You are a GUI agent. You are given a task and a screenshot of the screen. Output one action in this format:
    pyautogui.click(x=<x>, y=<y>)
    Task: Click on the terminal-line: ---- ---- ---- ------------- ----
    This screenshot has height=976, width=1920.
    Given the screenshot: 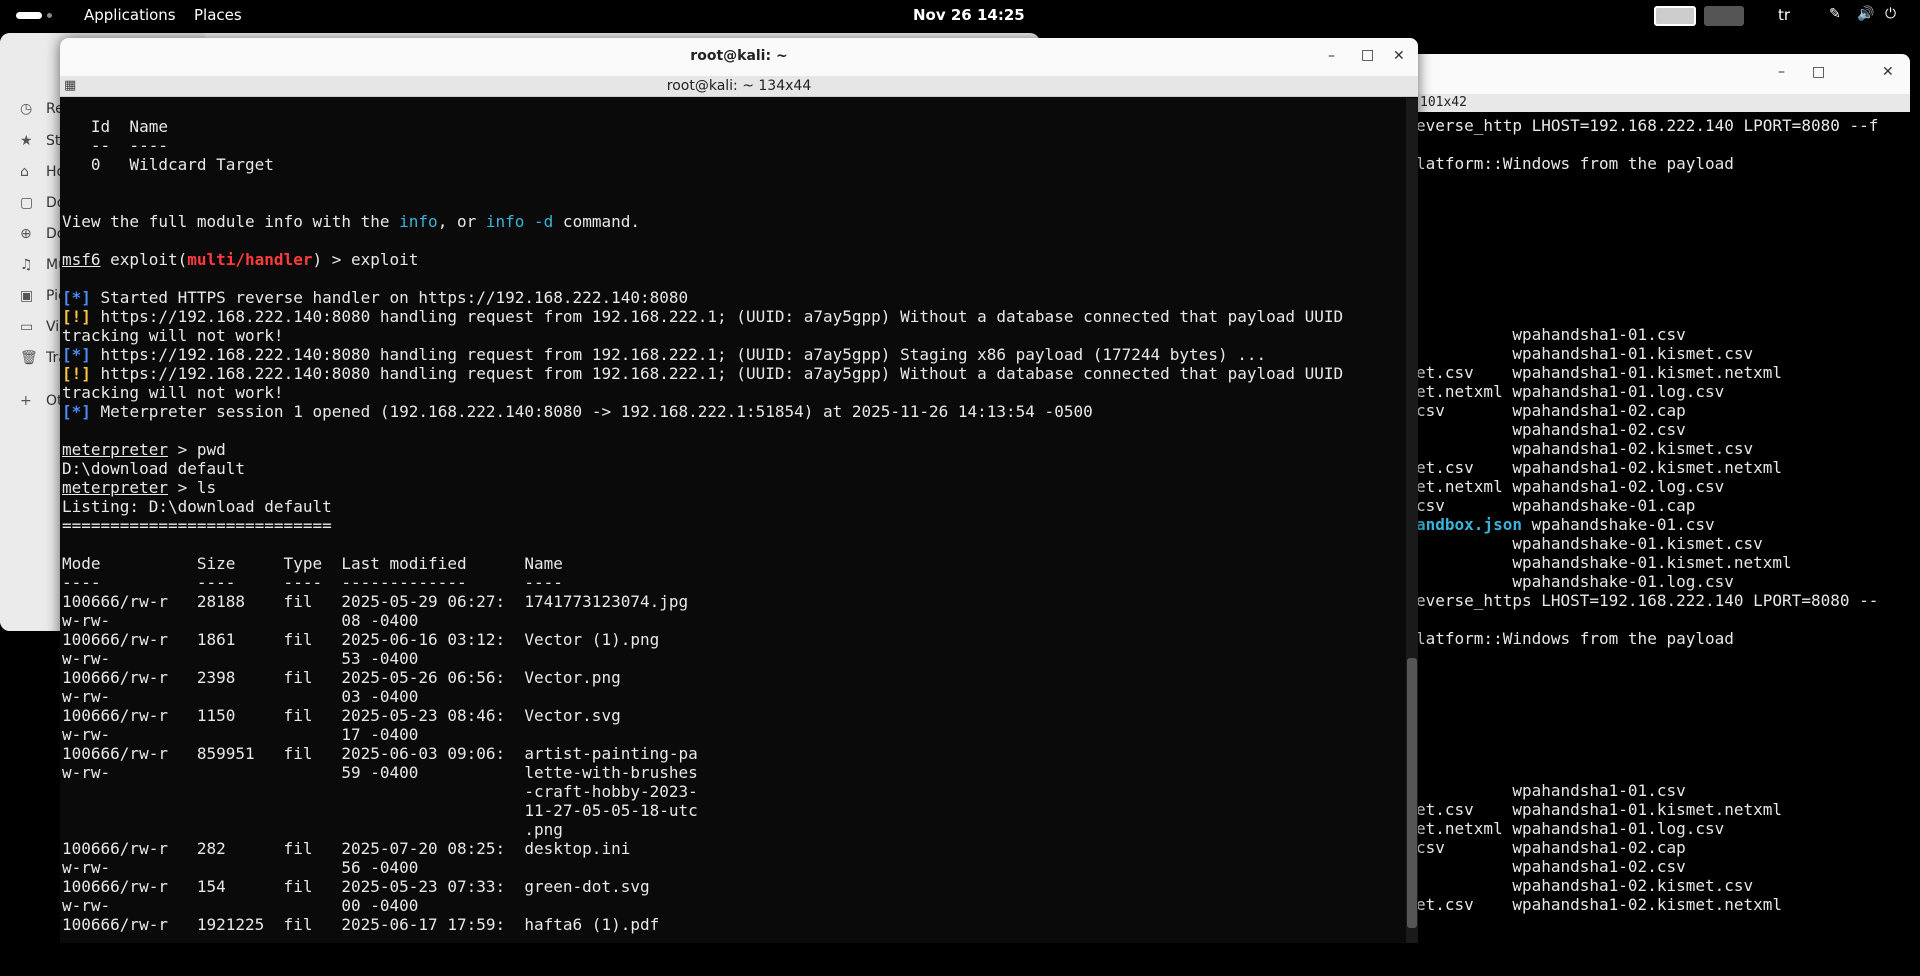 What is the action you would take?
    pyautogui.click(x=312, y=582)
    